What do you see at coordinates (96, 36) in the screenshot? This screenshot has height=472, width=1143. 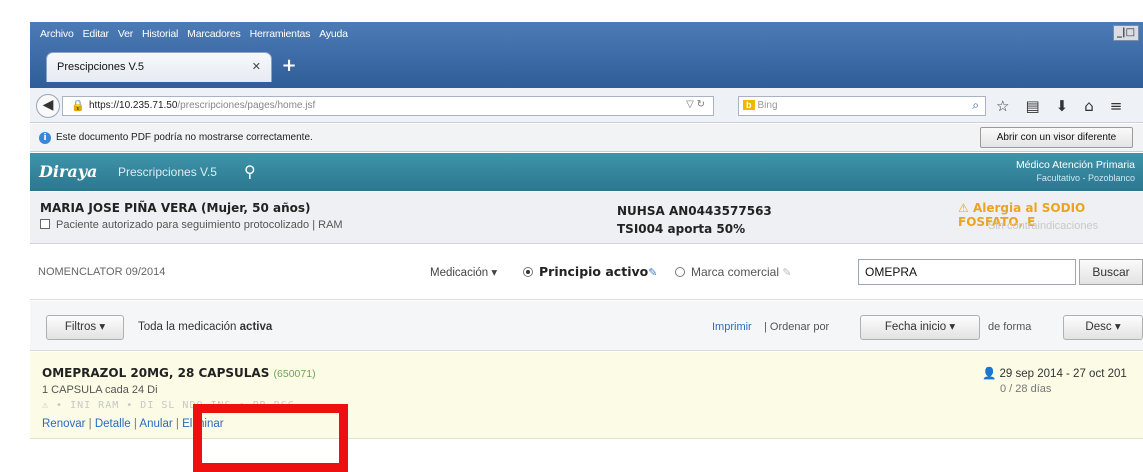 I see `menu-editar: Editar` at bounding box center [96, 36].